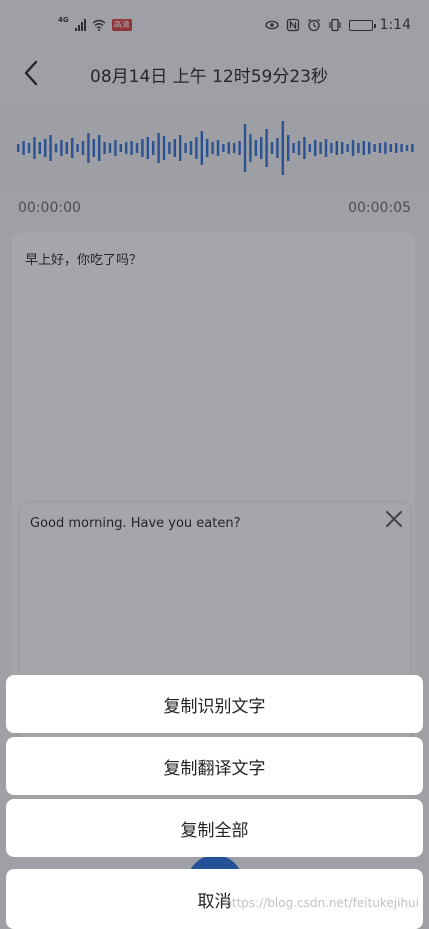  Describe the element at coordinates (214, 704) in the screenshot. I see `copy-recognized-text-button: 复制识别文字` at that location.